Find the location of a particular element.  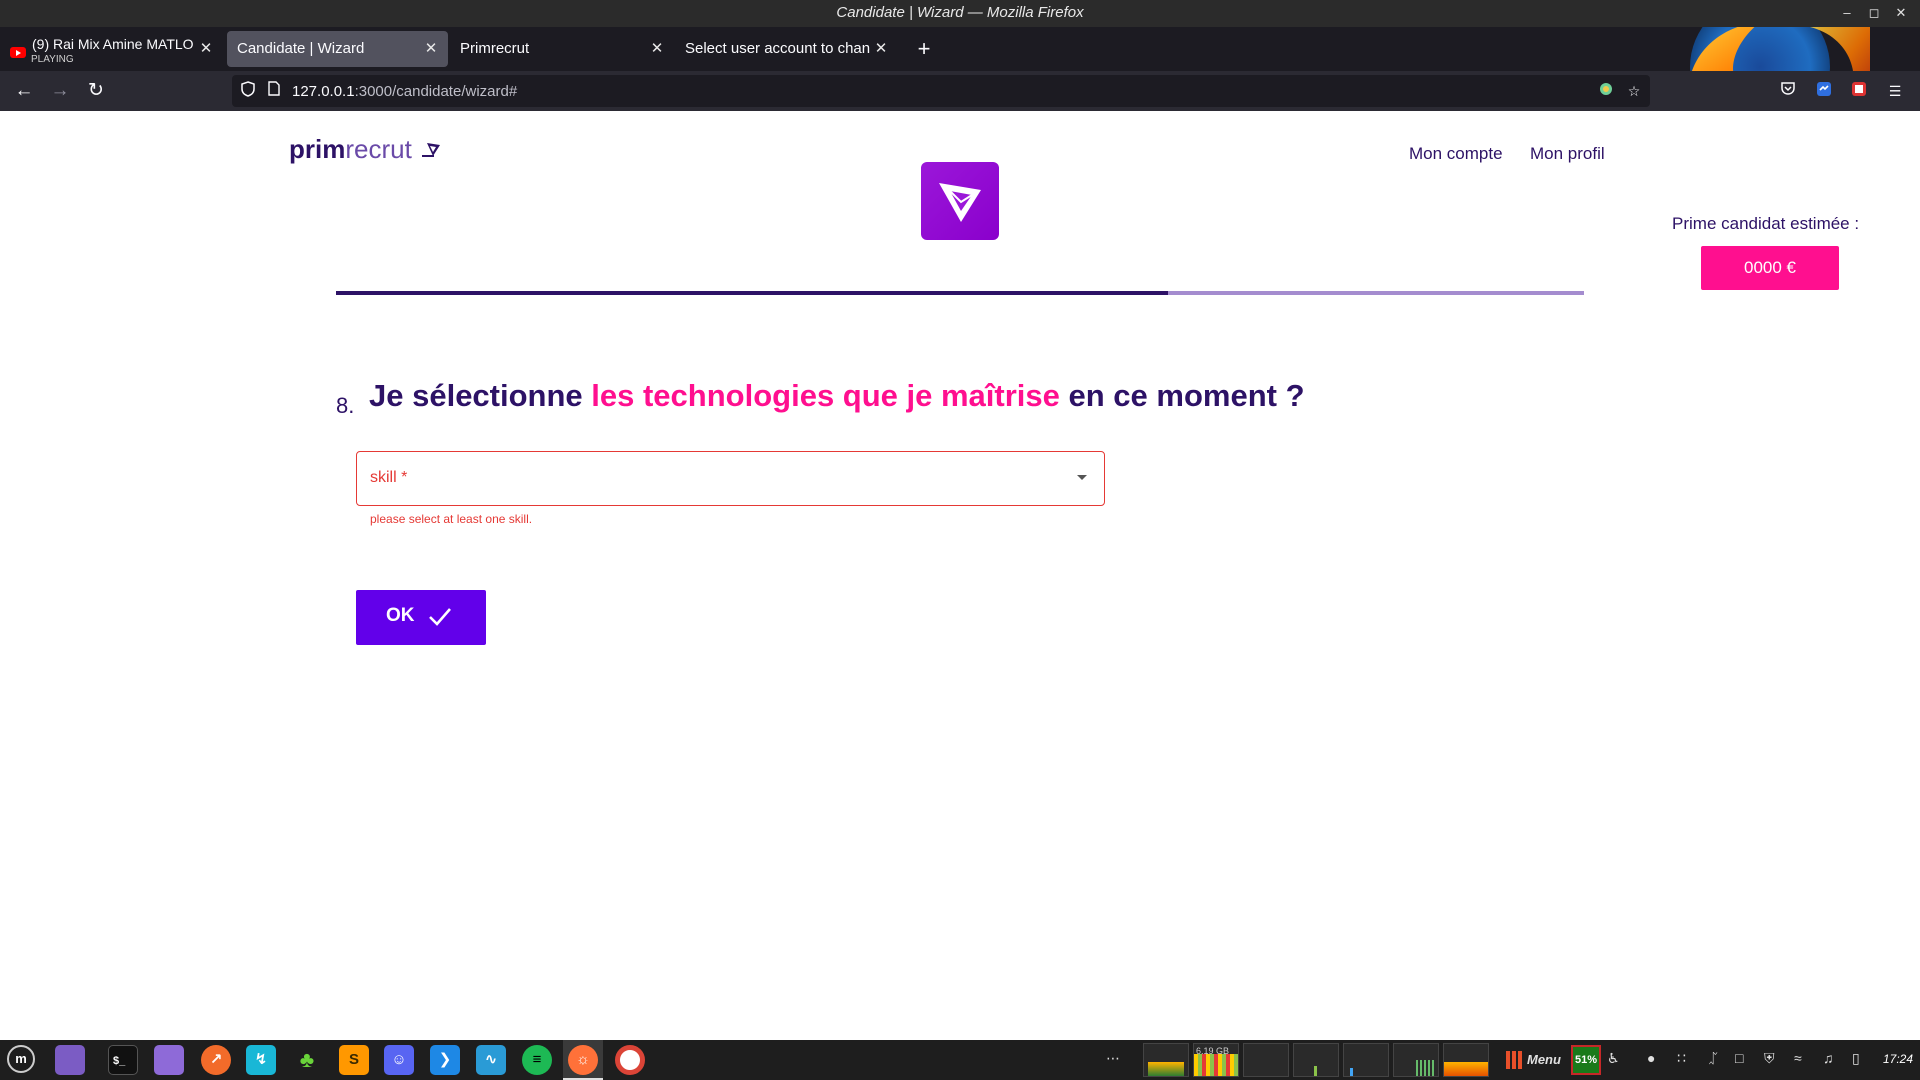

prime-value-badge: 0000 € is located at coordinates (1770, 268).